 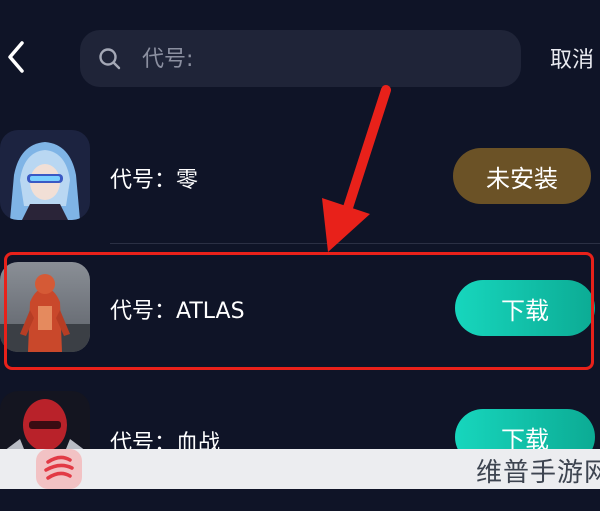 What do you see at coordinates (16, 57) in the screenshot?
I see `back-chevron-icon` at bounding box center [16, 57].